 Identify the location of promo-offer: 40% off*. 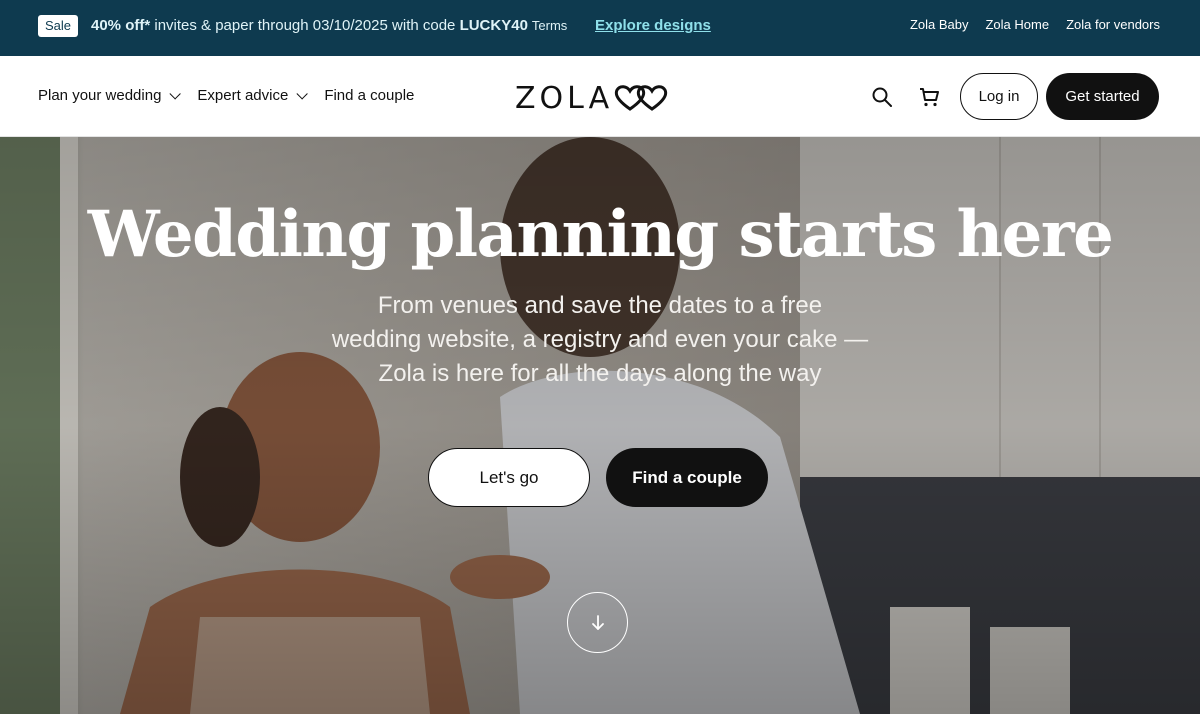
(121, 25).